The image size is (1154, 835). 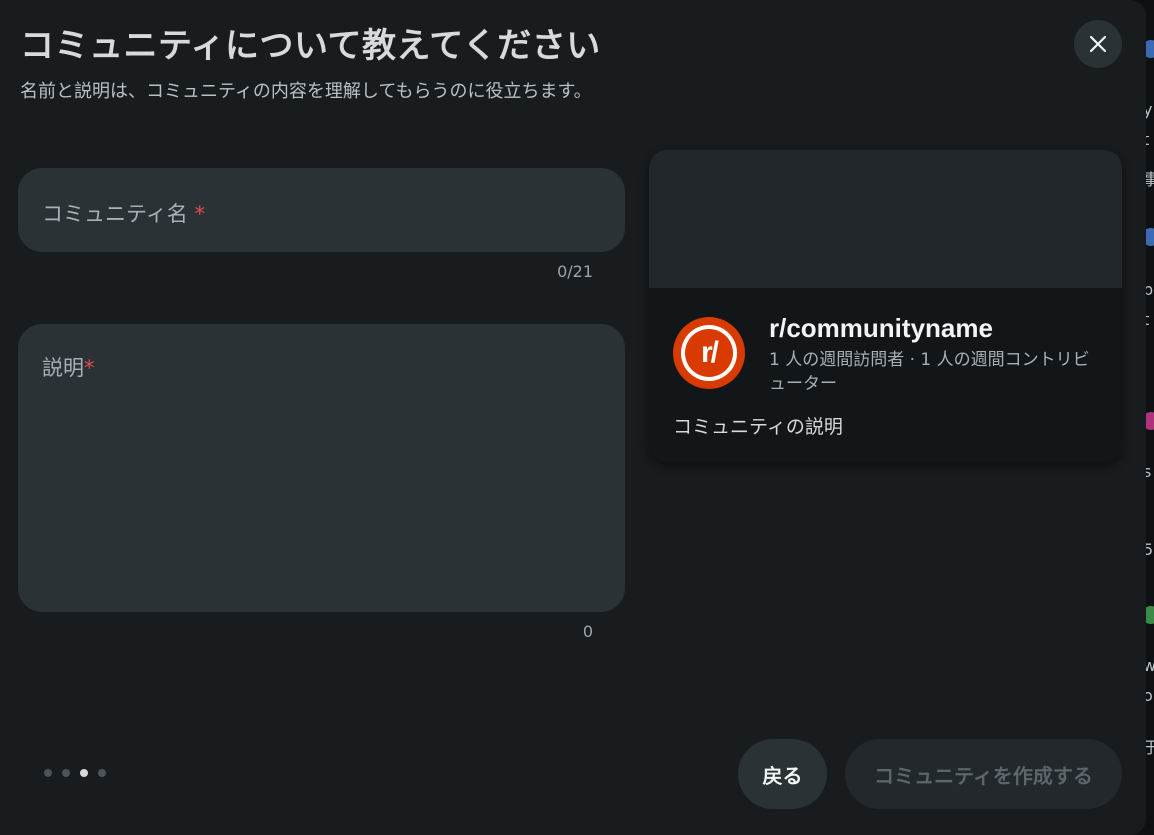 I want to click on community-name-input: コミュニティ名 *, so click(x=321, y=210).